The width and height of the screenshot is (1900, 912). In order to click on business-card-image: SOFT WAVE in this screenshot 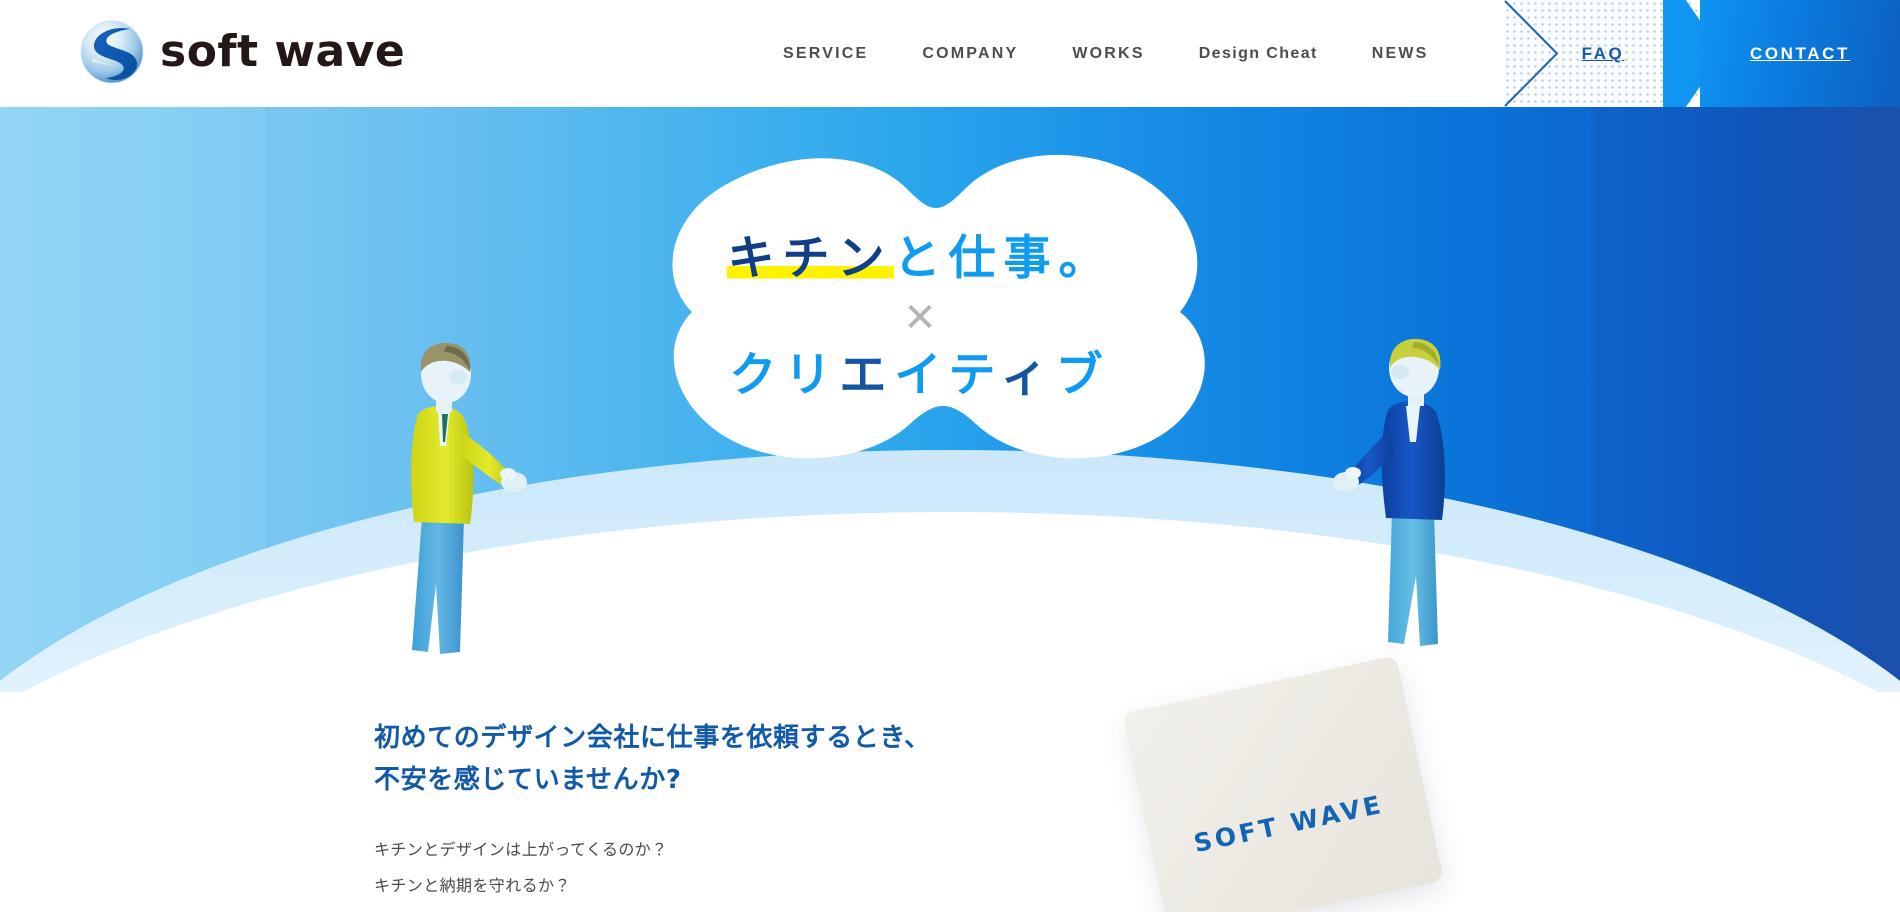, I will do `click(1283, 783)`.